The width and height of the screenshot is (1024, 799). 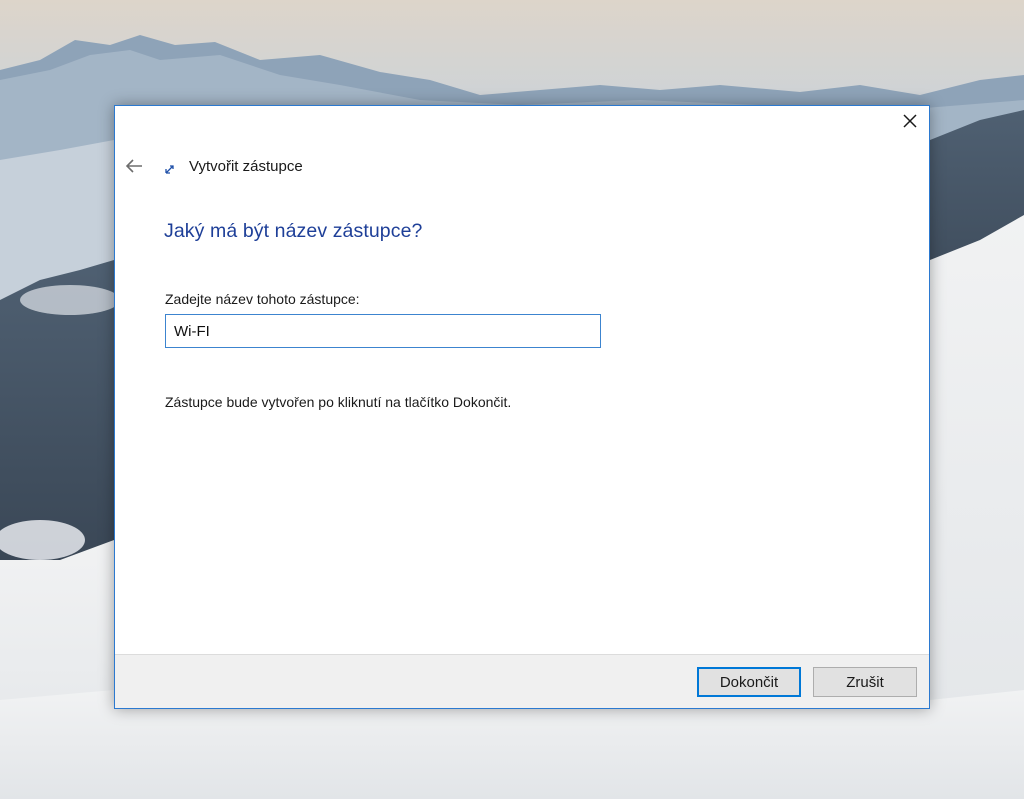 I want to click on dialog-title: Vytvořit zástupce, so click(x=246, y=166).